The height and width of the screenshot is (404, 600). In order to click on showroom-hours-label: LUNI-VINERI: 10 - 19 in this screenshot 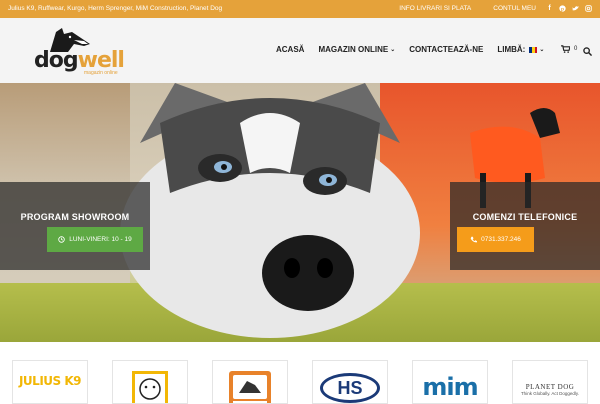, I will do `click(100, 239)`.